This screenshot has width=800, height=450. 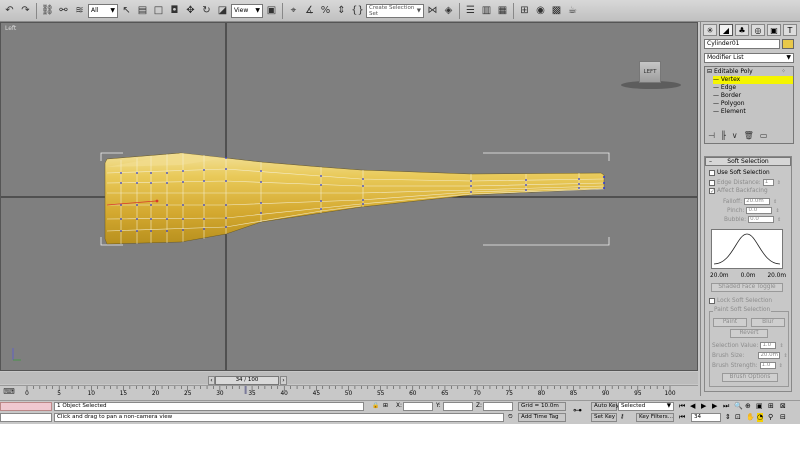 What do you see at coordinates (375, 406) in the screenshot?
I see `lock-selection-icon: 🔒` at bounding box center [375, 406].